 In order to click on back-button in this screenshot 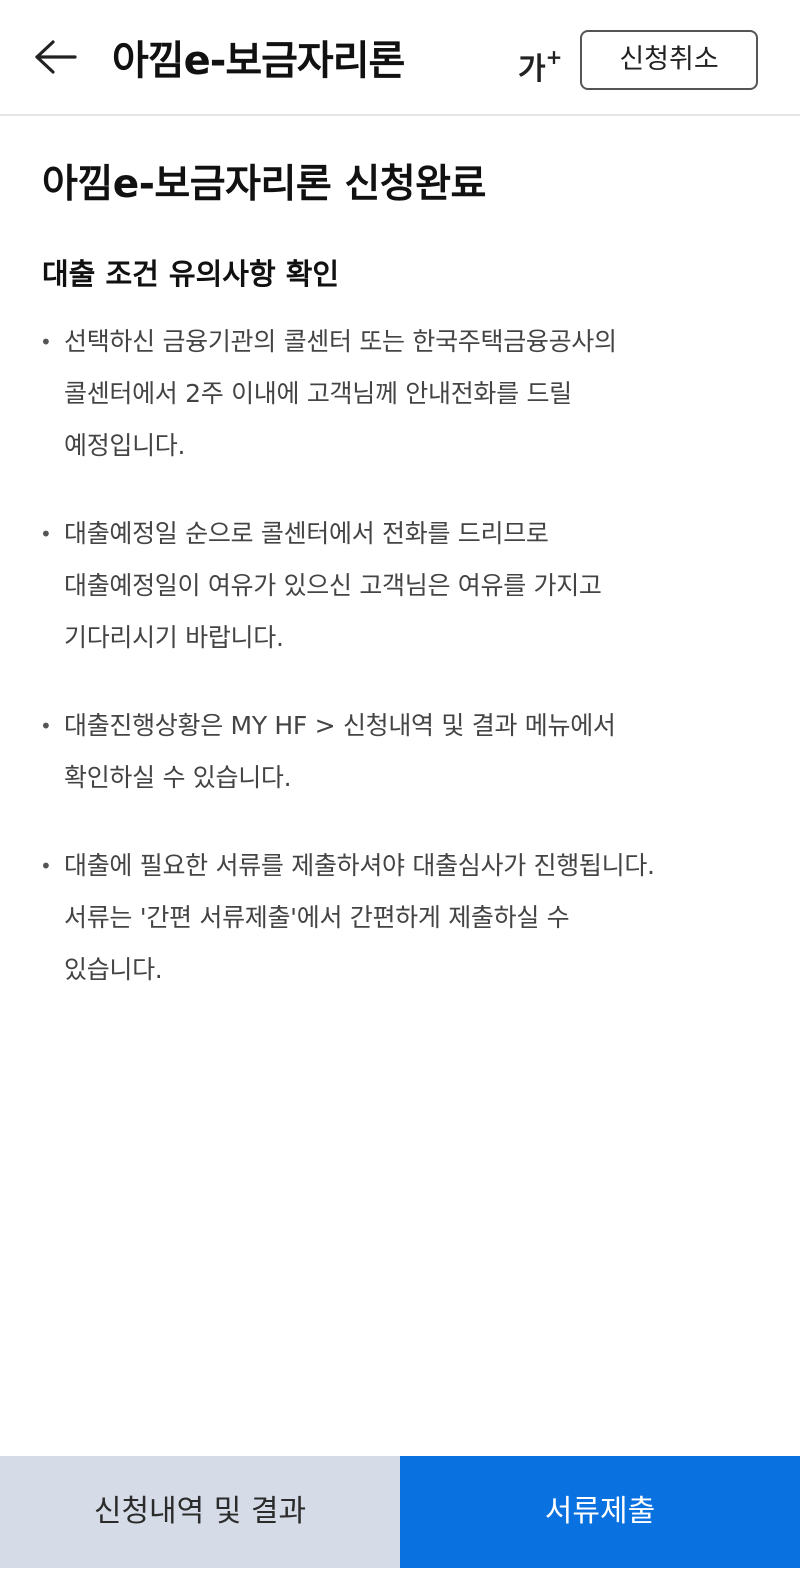, I will do `click(55, 57)`.